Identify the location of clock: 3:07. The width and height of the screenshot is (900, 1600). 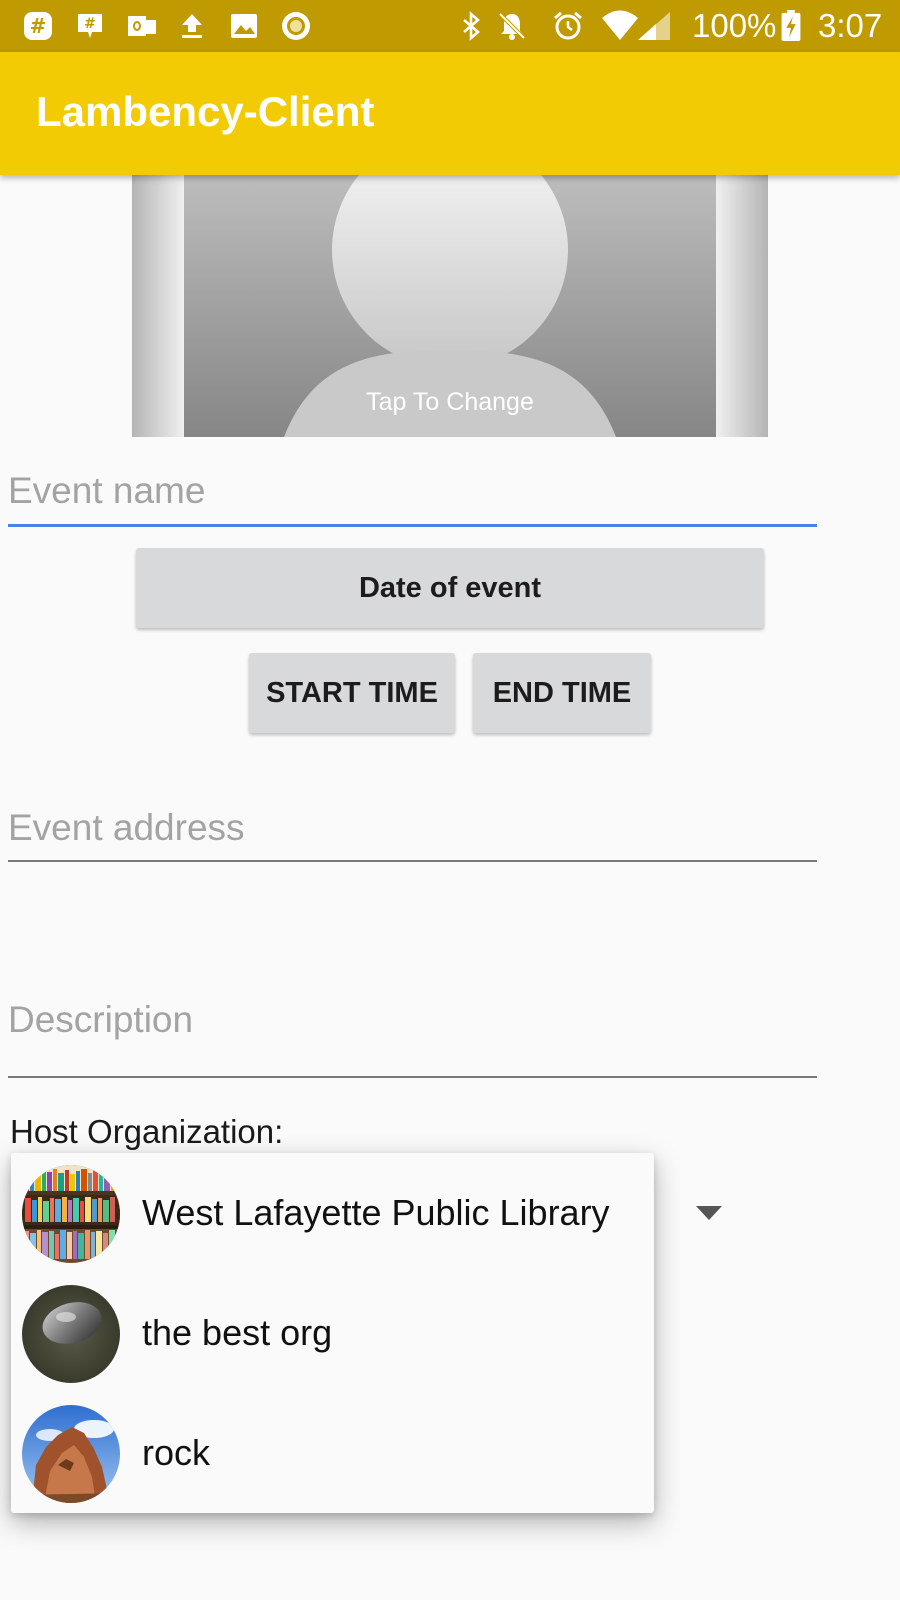
(850, 25).